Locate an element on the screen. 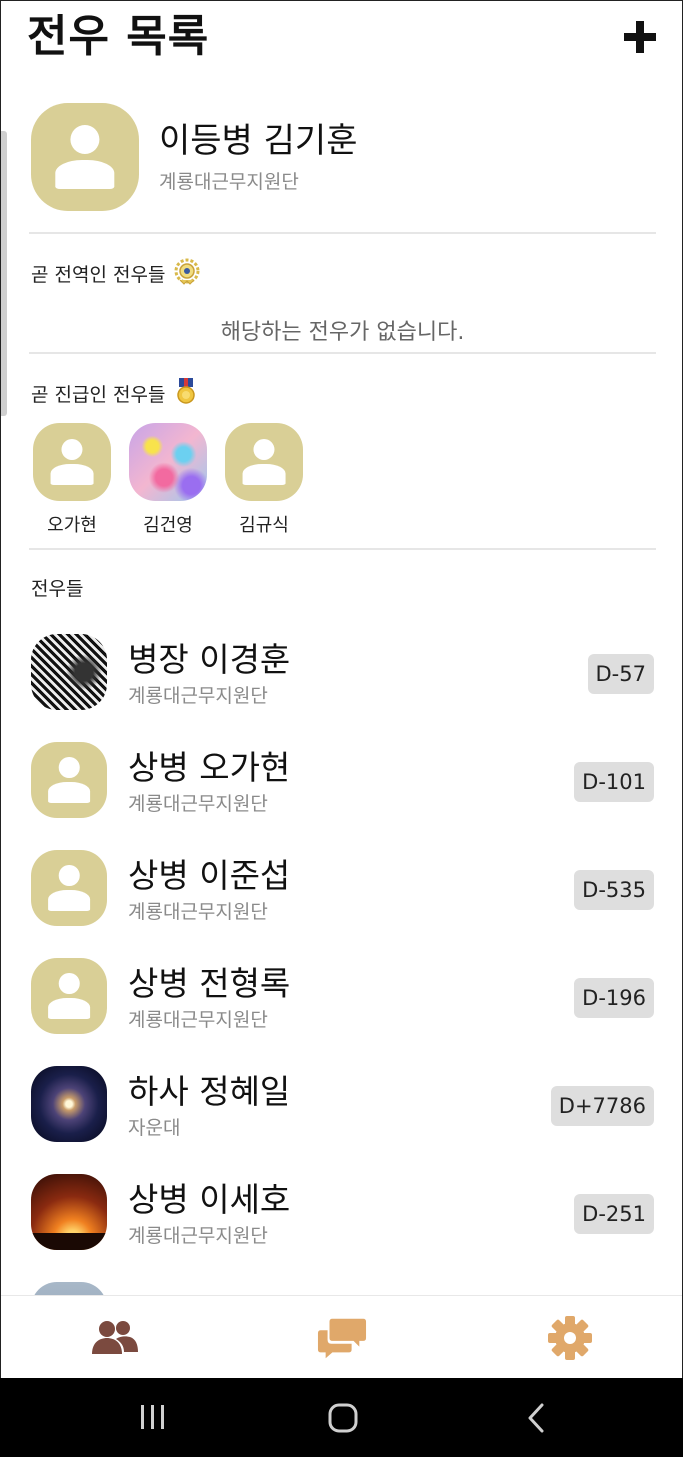 This screenshot has width=683, height=1457. dday-badge: D-196 is located at coordinates (614, 998).